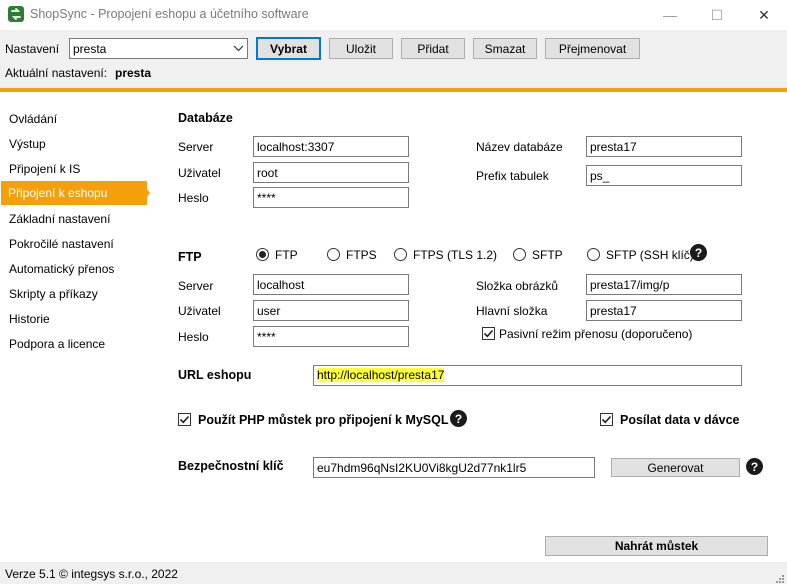 The height and width of the screenshot is (584, 787). Describe the element at coordinates (133, 73) in the screenshot. I see `current-config-value: presta` at that location.